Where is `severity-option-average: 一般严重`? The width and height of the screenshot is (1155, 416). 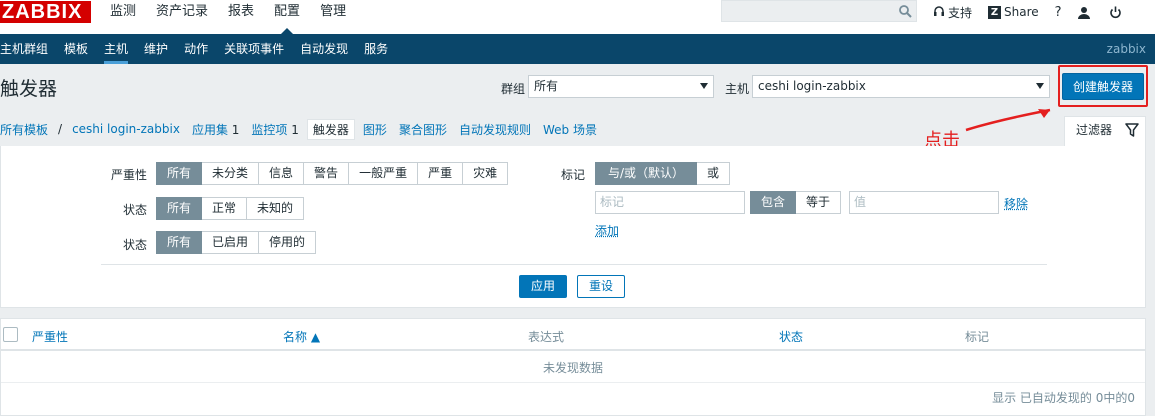
severity-option-average: 一般严重 is located at coordinates (384, 173).